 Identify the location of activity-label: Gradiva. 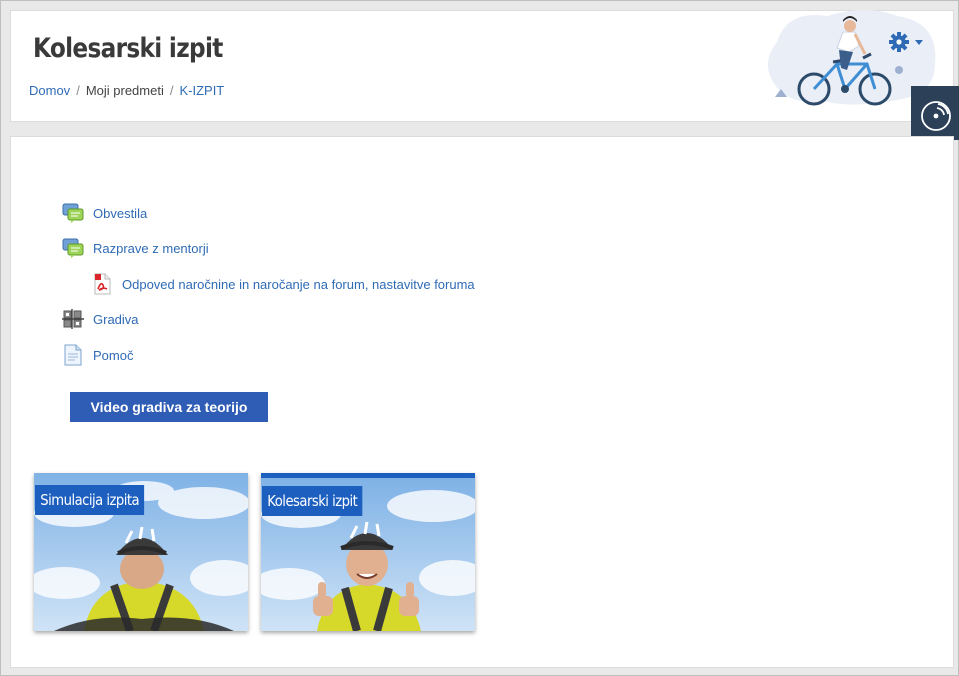
(116, 319).